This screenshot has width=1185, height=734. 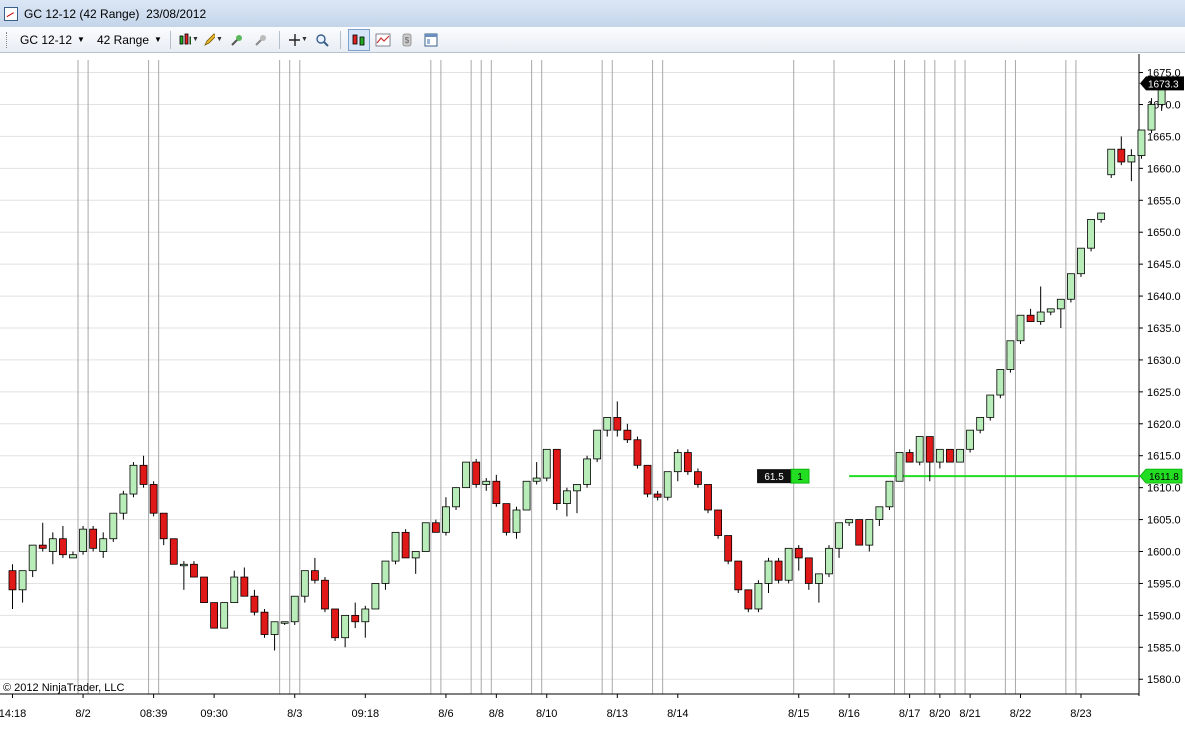 I want to click on global-link-button, so click(x=261, y=40).